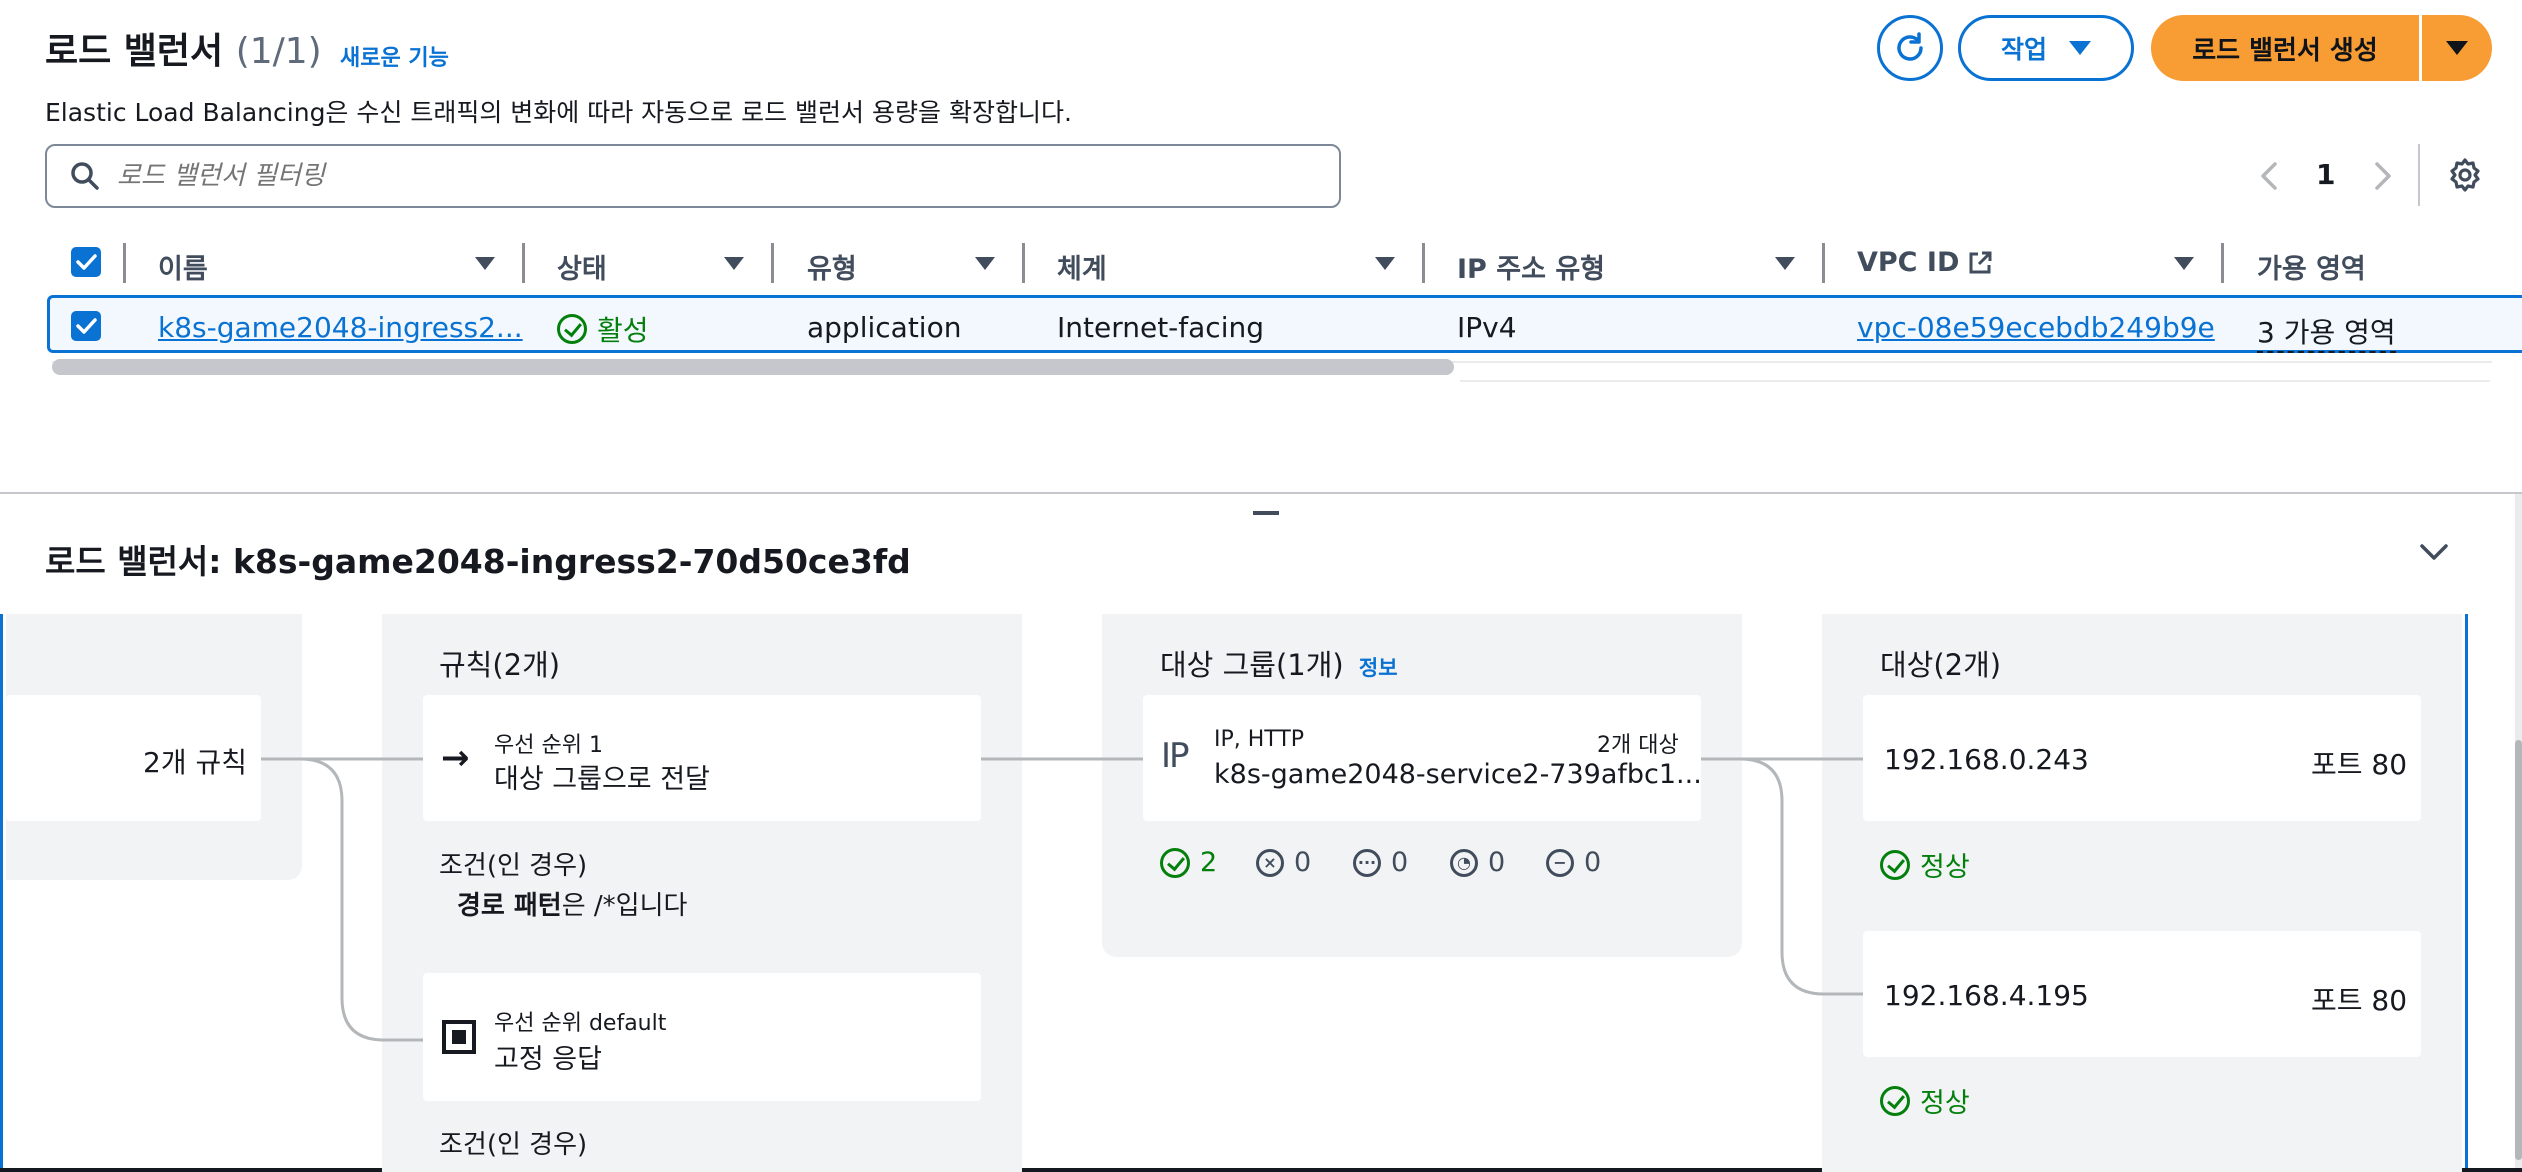  I want to click on stat-unused: ··· 0, so click(1380, 862).